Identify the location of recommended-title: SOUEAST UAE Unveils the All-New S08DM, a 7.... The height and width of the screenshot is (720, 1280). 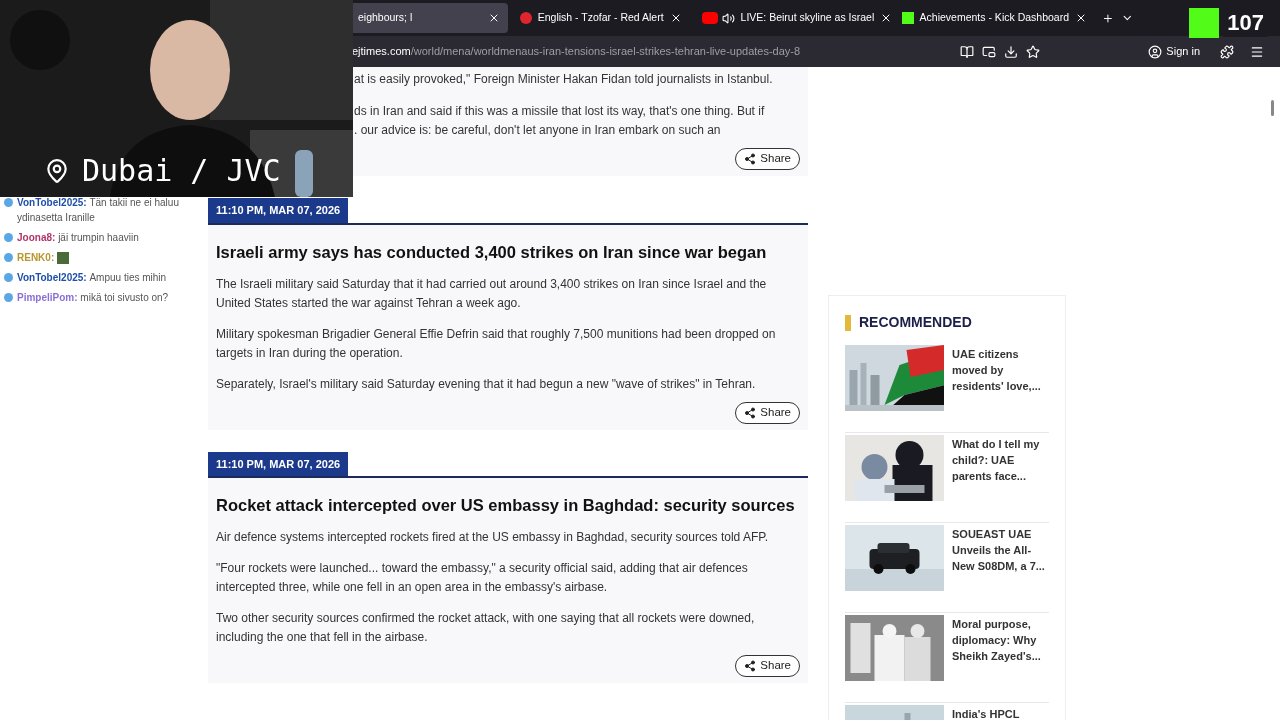
(999, 550).